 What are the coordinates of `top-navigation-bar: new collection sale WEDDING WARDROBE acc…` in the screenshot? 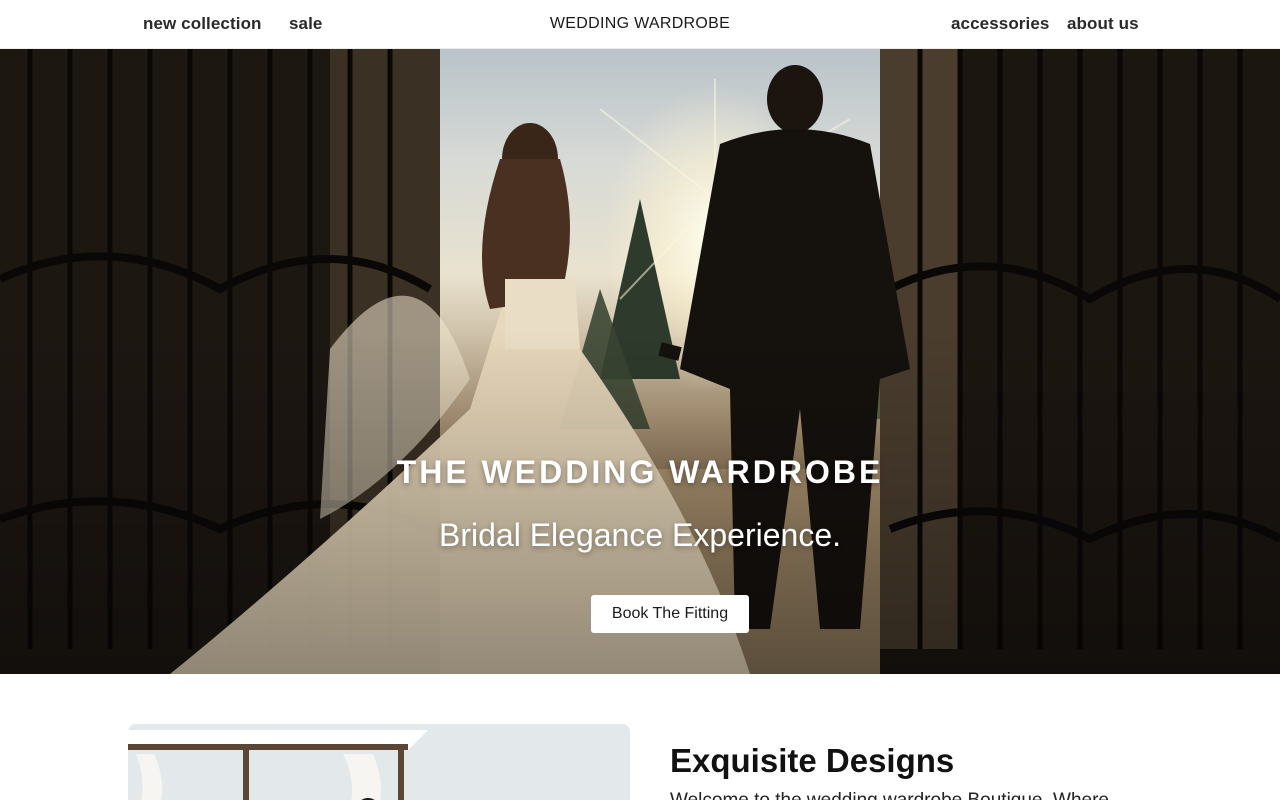 It's located at (640, 24).